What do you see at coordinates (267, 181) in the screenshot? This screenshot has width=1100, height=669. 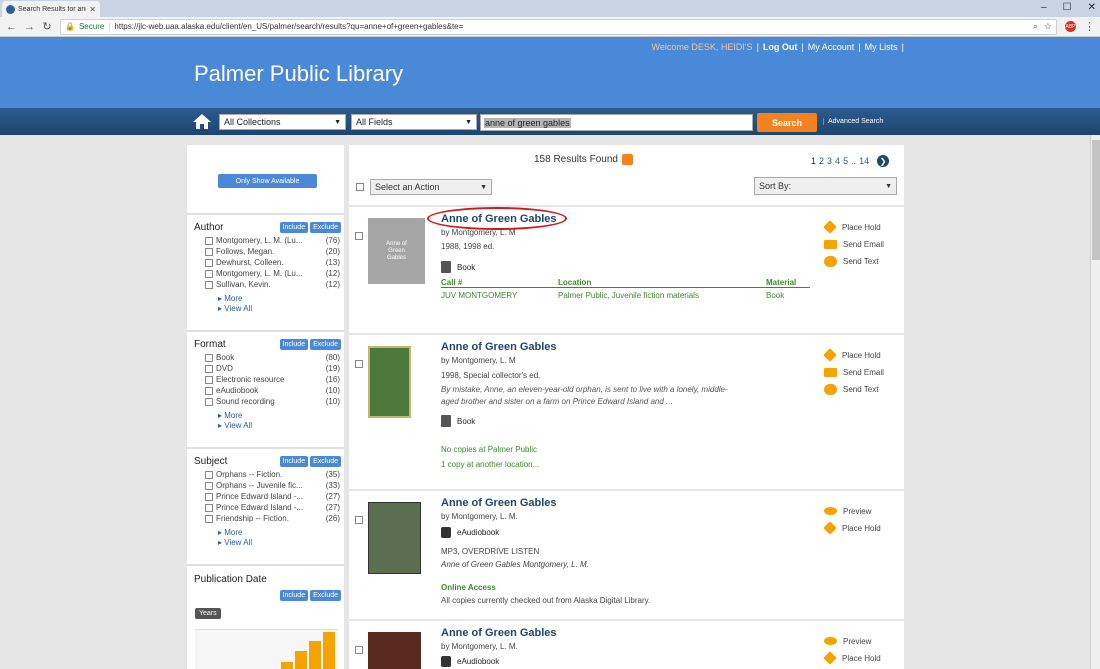 I see `only-available-button: Only Show Available` at bounding box center [267, 181].